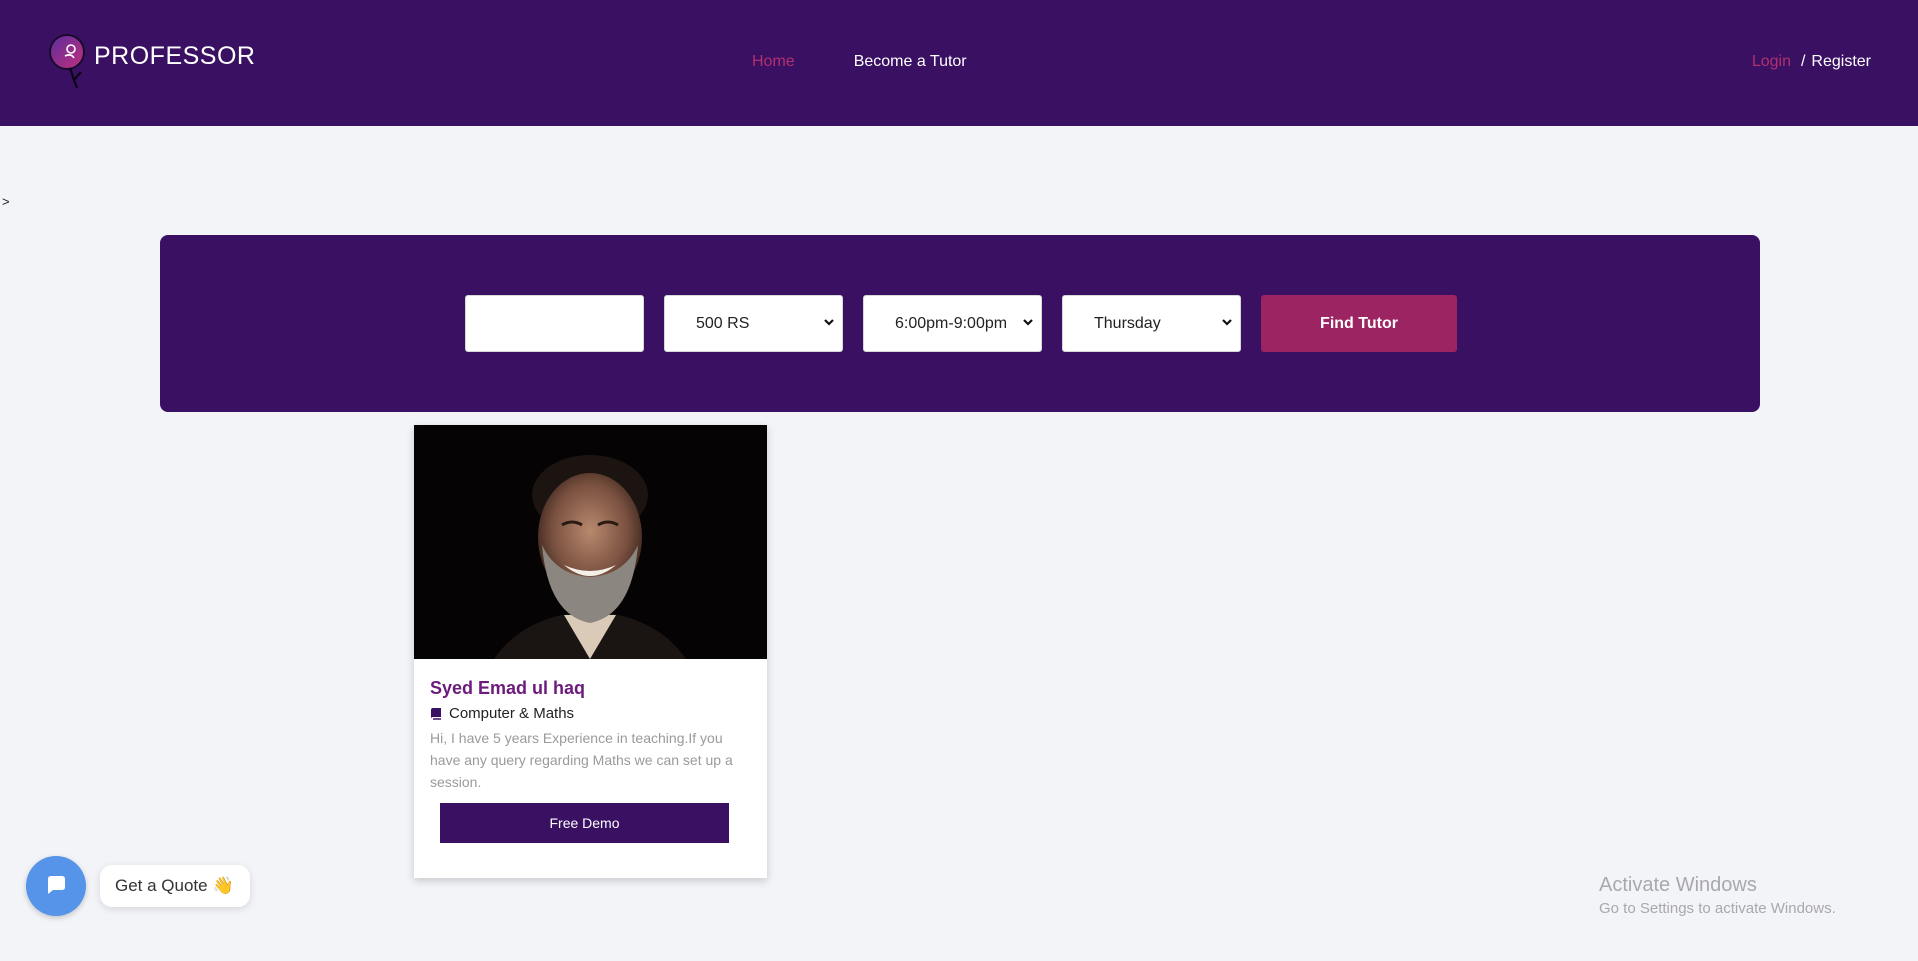 The image size is (1918, 961). Describe the element at coordinates (6, 201) in the screenshot. I see `stray-text: >` at that location.